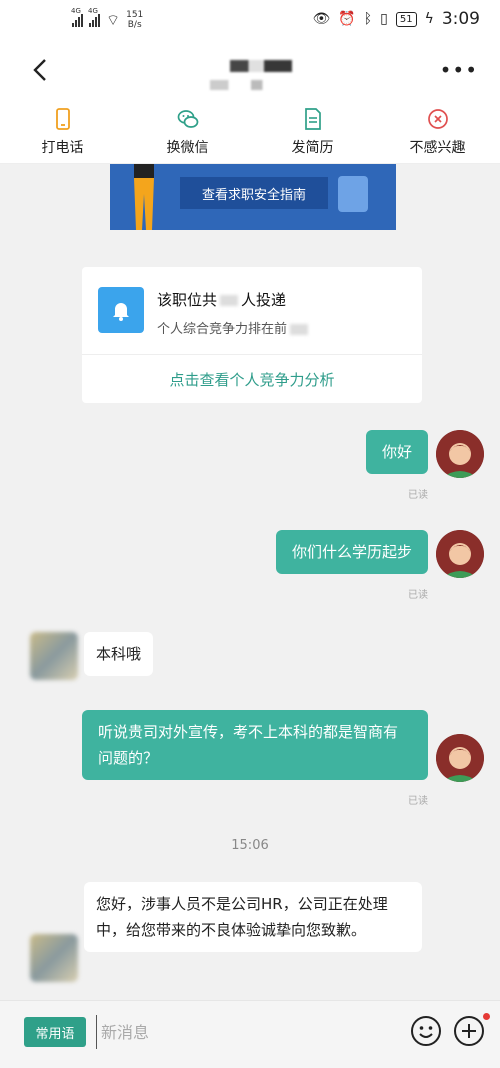 The height and width of the screenshot is (1068, 500). What do you see at coordinates (347, 19) in the screenshot?
I see `alarm-icon: ⏰` at bounding box center [347, 19].